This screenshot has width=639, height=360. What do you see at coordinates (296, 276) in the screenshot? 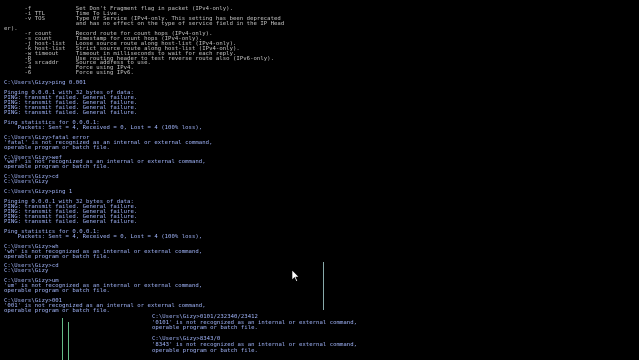
I see `mouse-pointer-icon` at bounding box center [296, 276].